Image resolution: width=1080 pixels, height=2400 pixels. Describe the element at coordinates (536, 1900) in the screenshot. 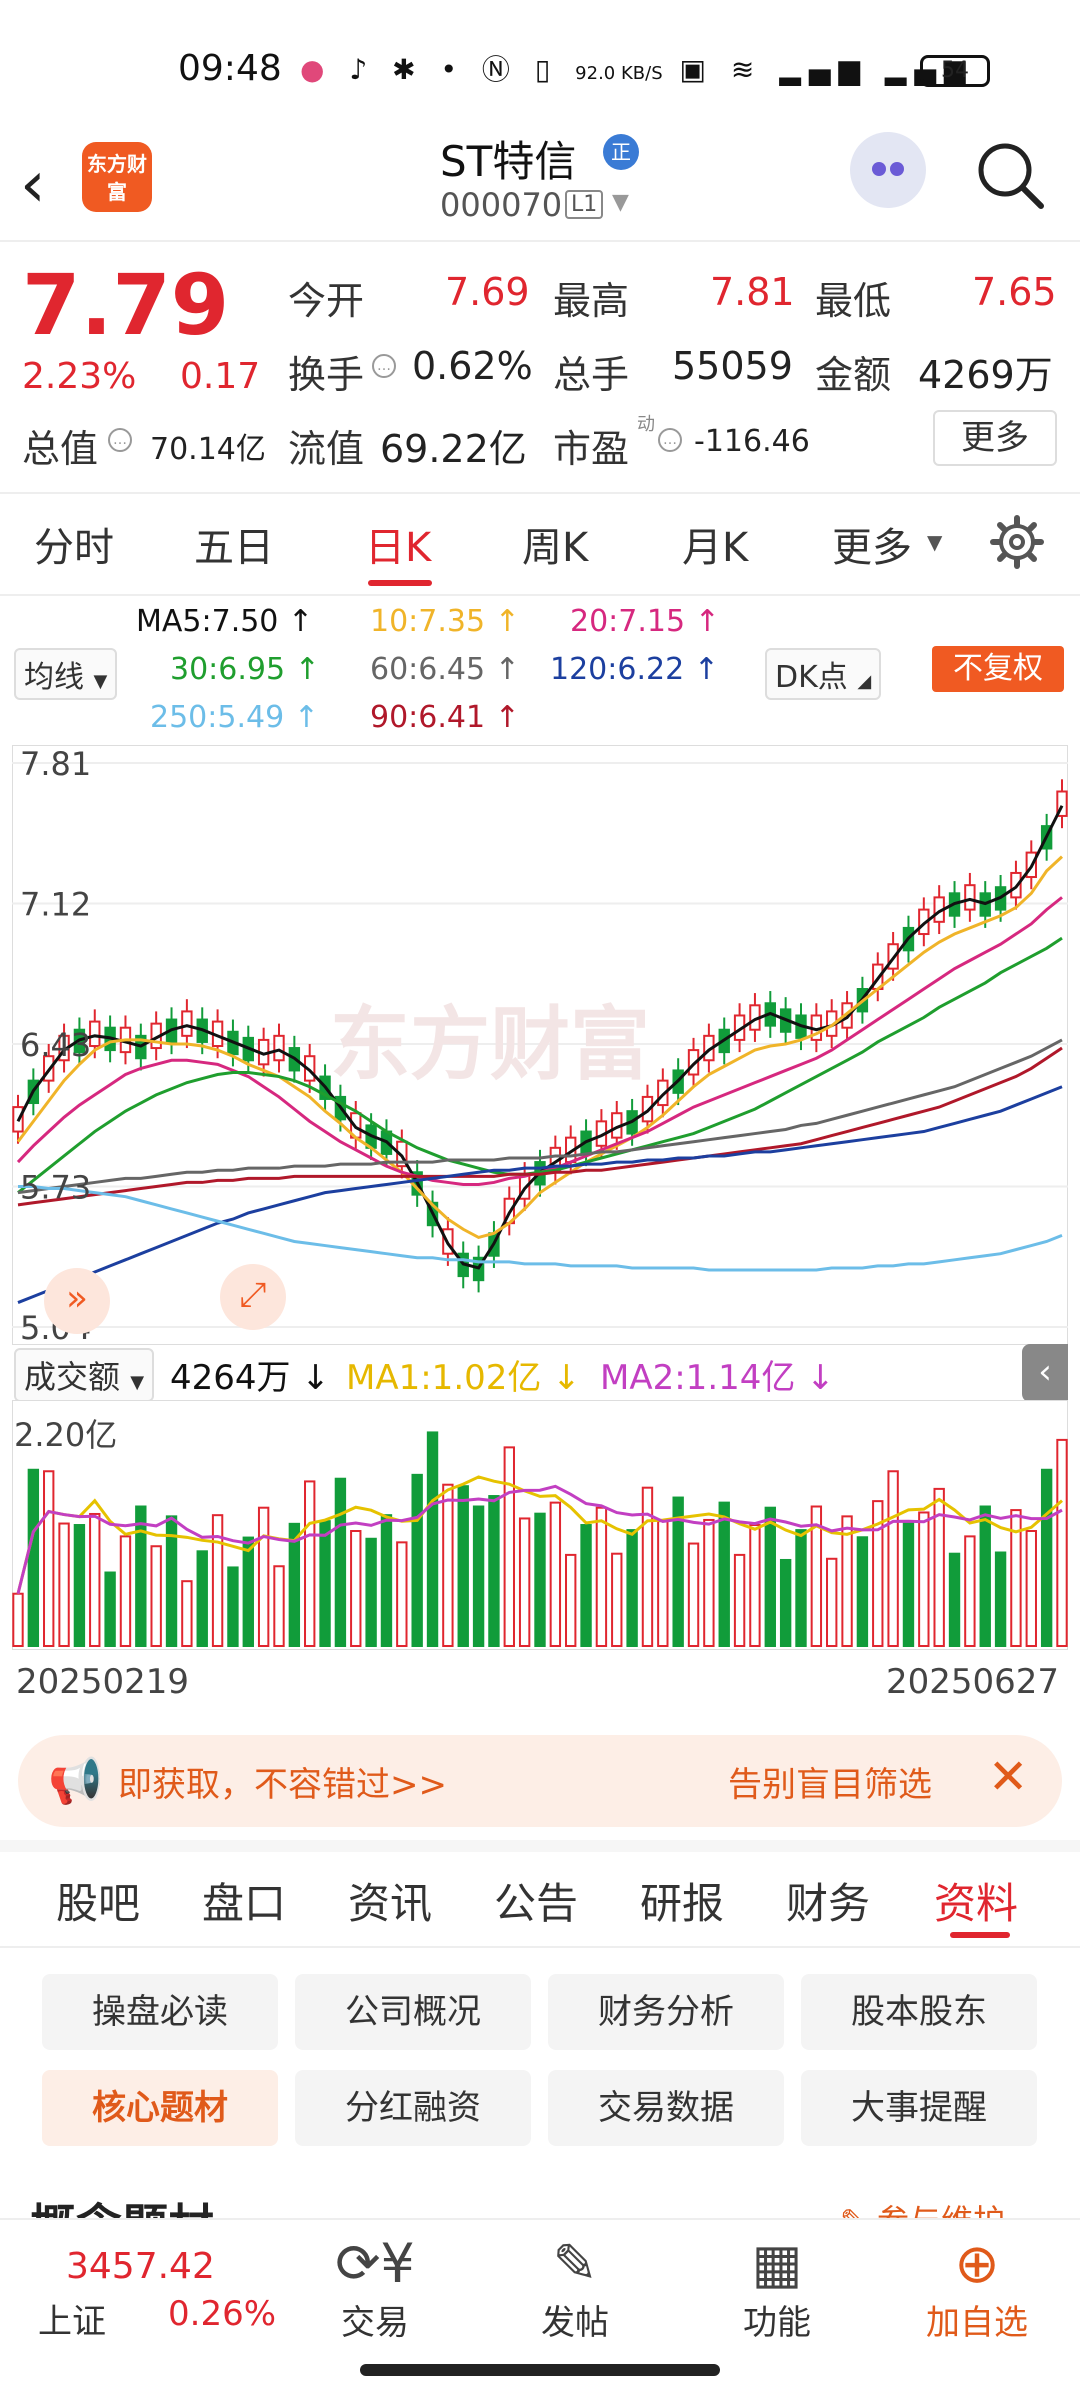

I see `tab-announcements: 公告` at that location.